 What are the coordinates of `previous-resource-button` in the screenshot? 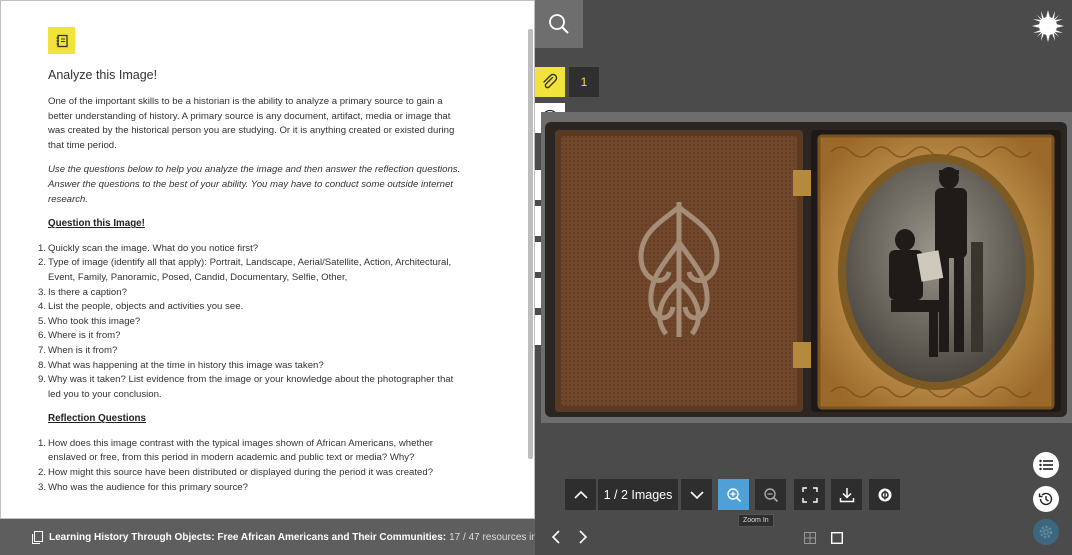 It's located at (556, 539).